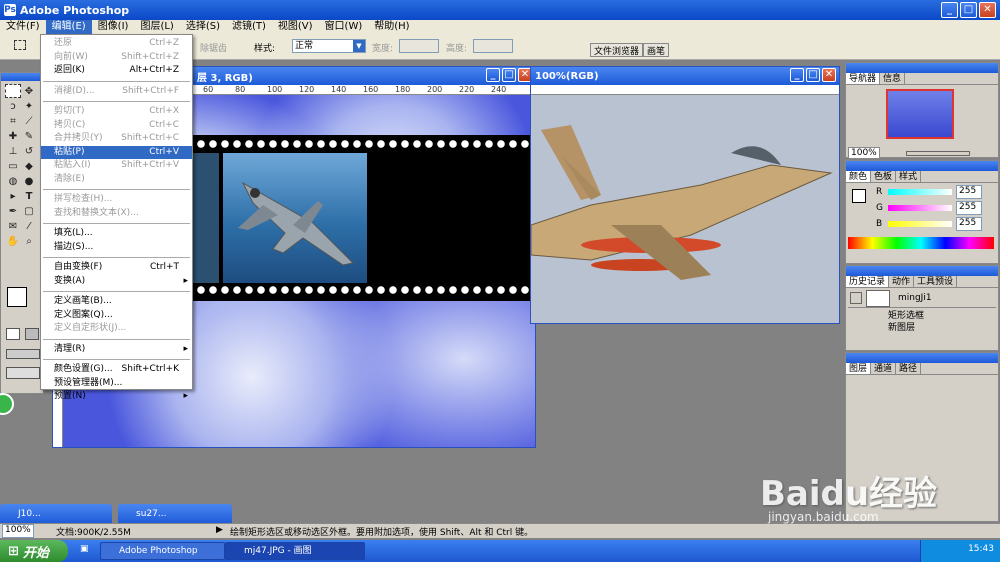  Describe the element at coordinates (909, 176) in the screenshot. I see `tab-styles: 样式` at that location.